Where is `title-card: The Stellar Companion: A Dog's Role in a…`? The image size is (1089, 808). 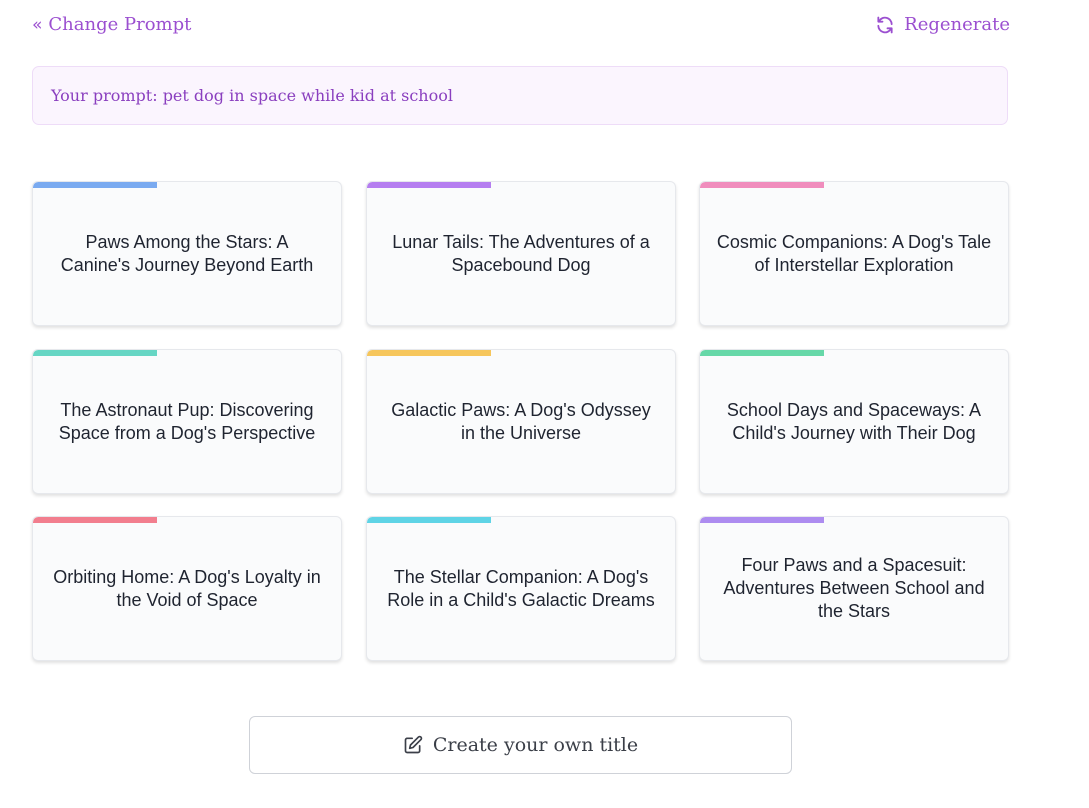
title-card: The Stellar Companion: A Dog's Role in a… is located at coordinates (521, 588).